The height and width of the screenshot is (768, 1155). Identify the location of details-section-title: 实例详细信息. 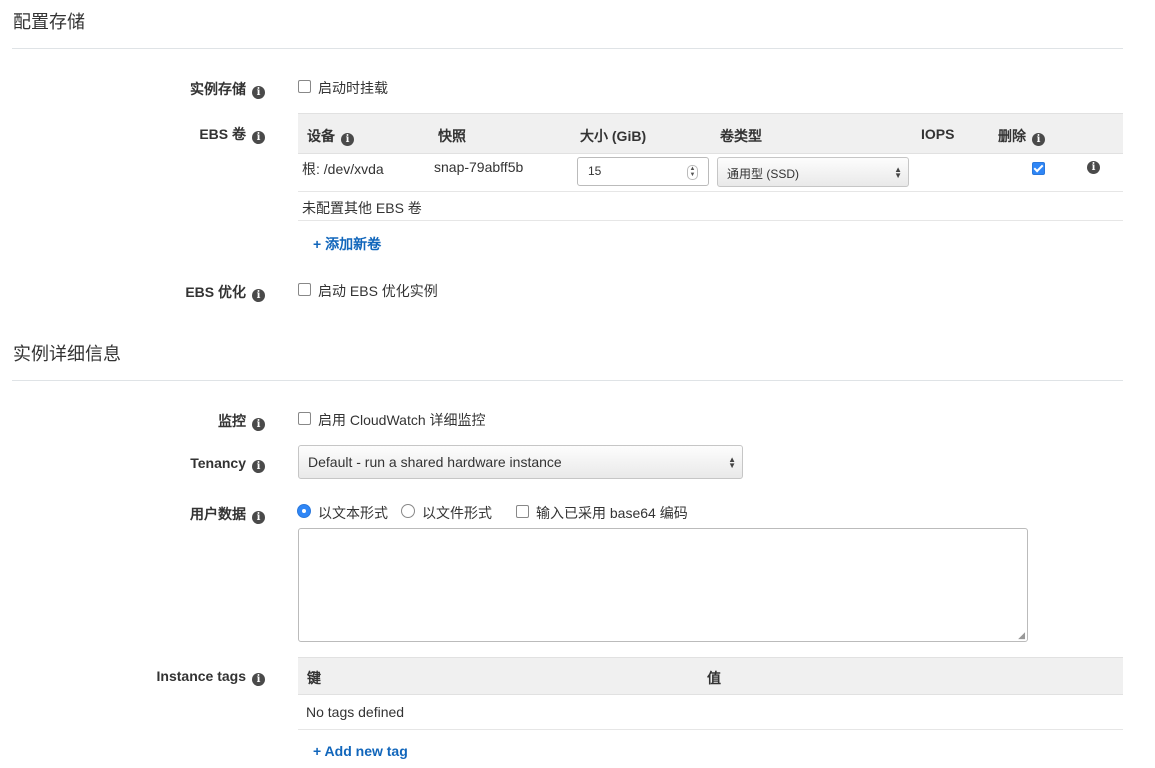
(67, 354).